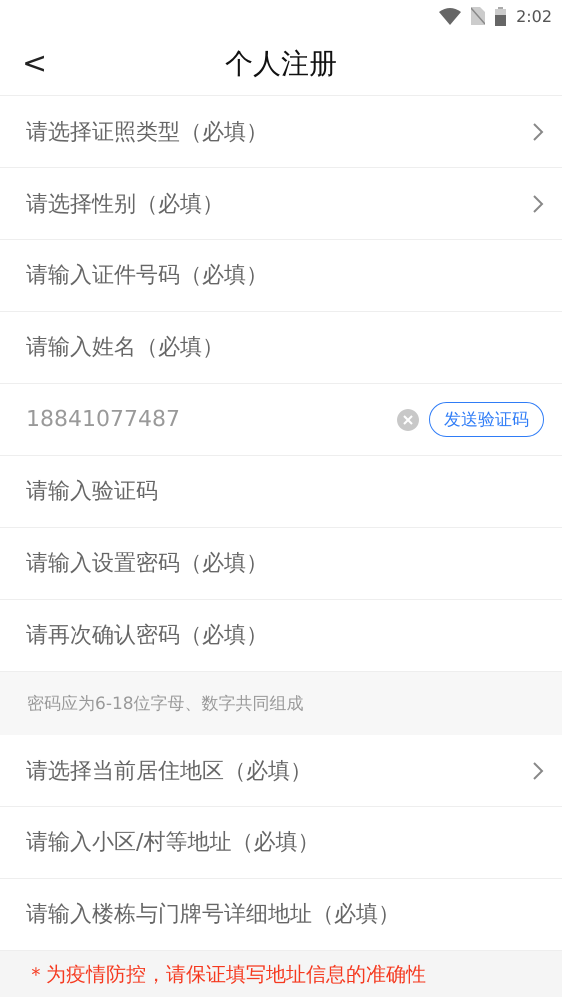 This screenshot has width=562, height=997. I want to click on back-button: <, so click(35, 63).